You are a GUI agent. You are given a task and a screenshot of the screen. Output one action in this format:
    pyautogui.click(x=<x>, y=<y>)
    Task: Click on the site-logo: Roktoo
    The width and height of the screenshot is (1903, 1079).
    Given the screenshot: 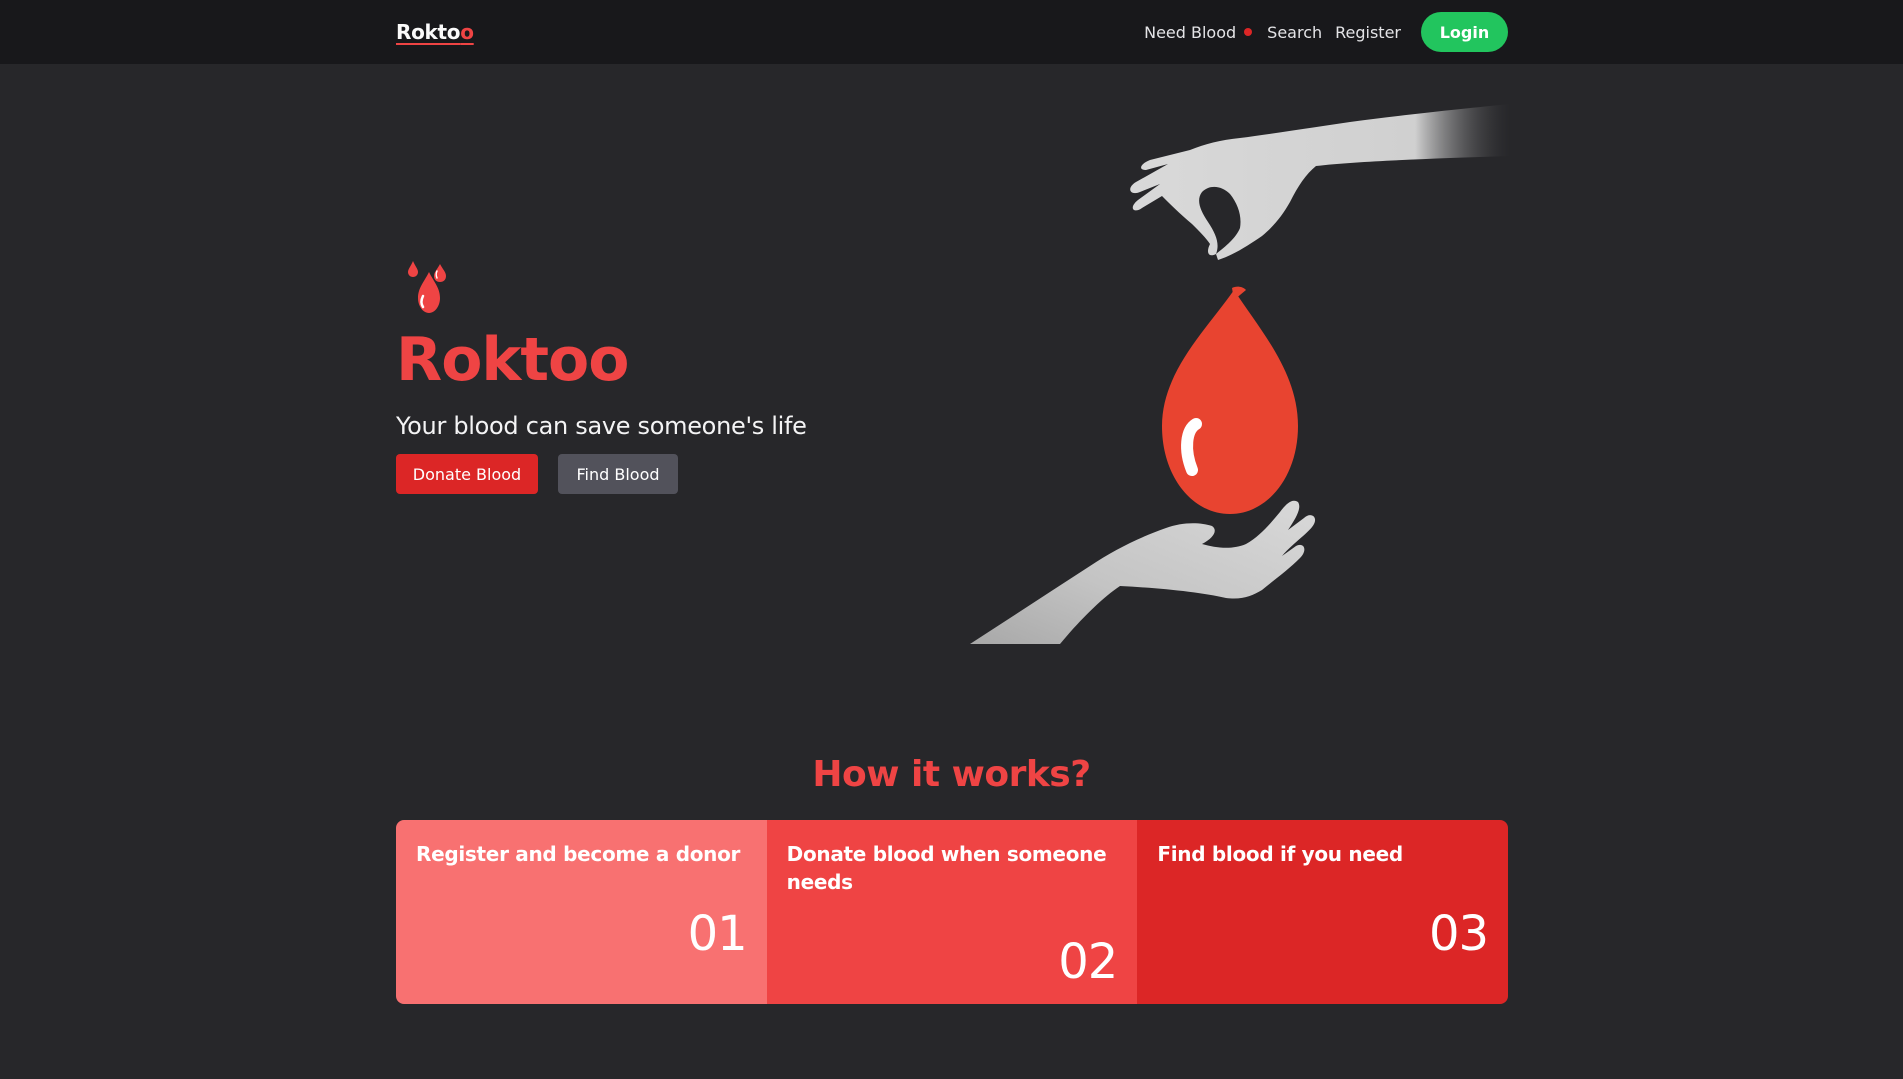 What is the action you would take?
    pyautogui.click(x=435, y=32)
    